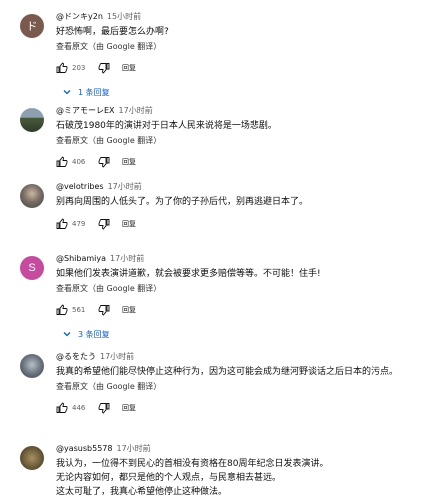 This screenshot has width=426, height=504. I want to click on like-count: 203, so click(79, 68).